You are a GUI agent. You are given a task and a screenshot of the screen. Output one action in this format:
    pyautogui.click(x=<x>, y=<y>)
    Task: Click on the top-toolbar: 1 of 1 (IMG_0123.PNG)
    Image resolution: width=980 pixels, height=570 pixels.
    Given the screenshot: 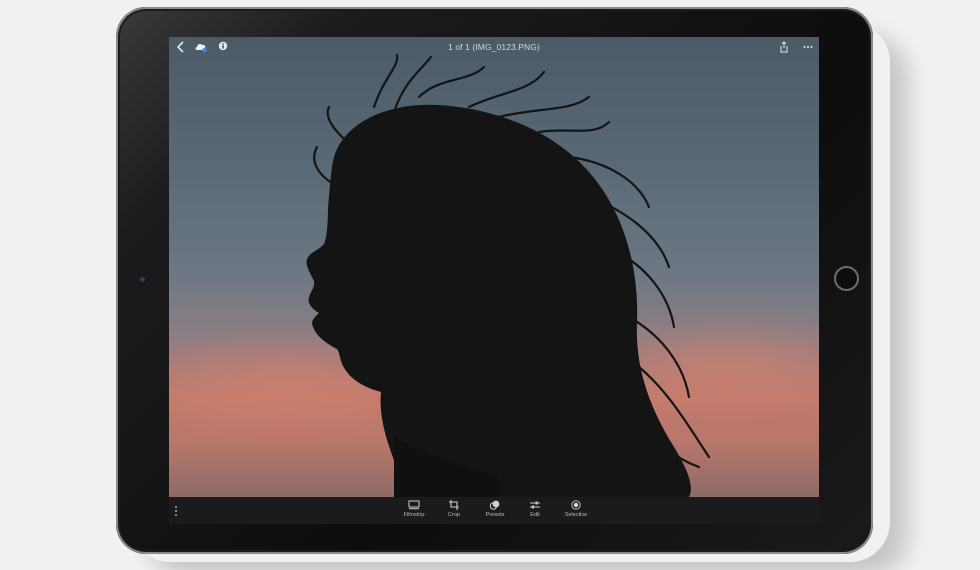 What is the action you would take?
    pyautogui.click(x=494, y=48)
    